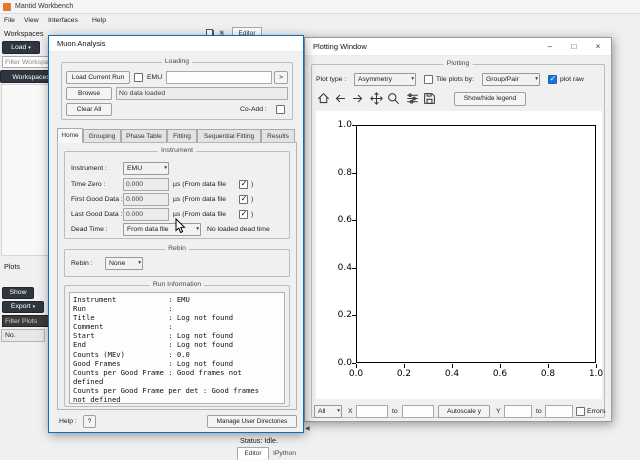 The height and width of the screenshot is (460, 640). Describe the element at coordinates (539, 411) in the screenshot. I see `y-to-label: to` at that location.